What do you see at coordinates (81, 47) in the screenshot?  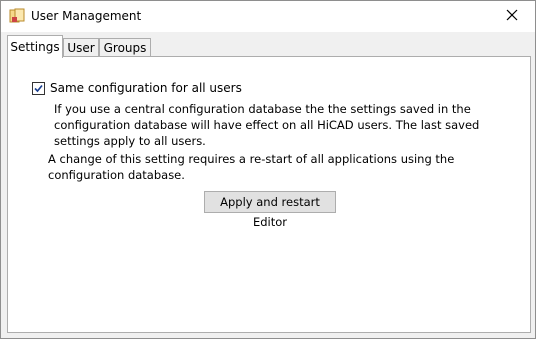 I see `tab-user: User` at bounding box center [81, 47].